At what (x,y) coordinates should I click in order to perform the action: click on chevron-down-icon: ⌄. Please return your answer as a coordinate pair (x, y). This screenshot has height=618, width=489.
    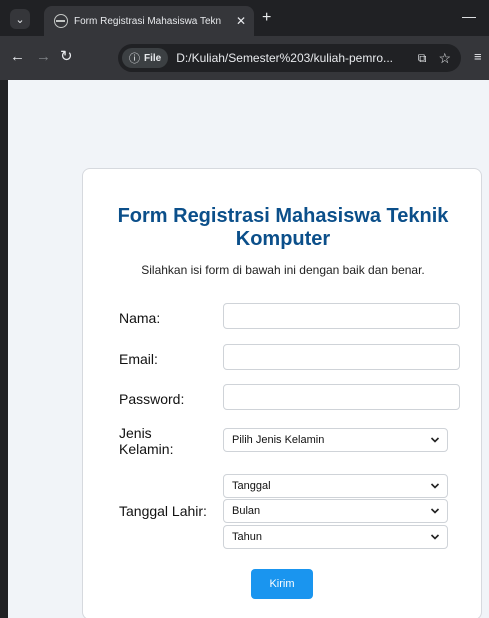
    Looking at the image, I should click on (20, 19).